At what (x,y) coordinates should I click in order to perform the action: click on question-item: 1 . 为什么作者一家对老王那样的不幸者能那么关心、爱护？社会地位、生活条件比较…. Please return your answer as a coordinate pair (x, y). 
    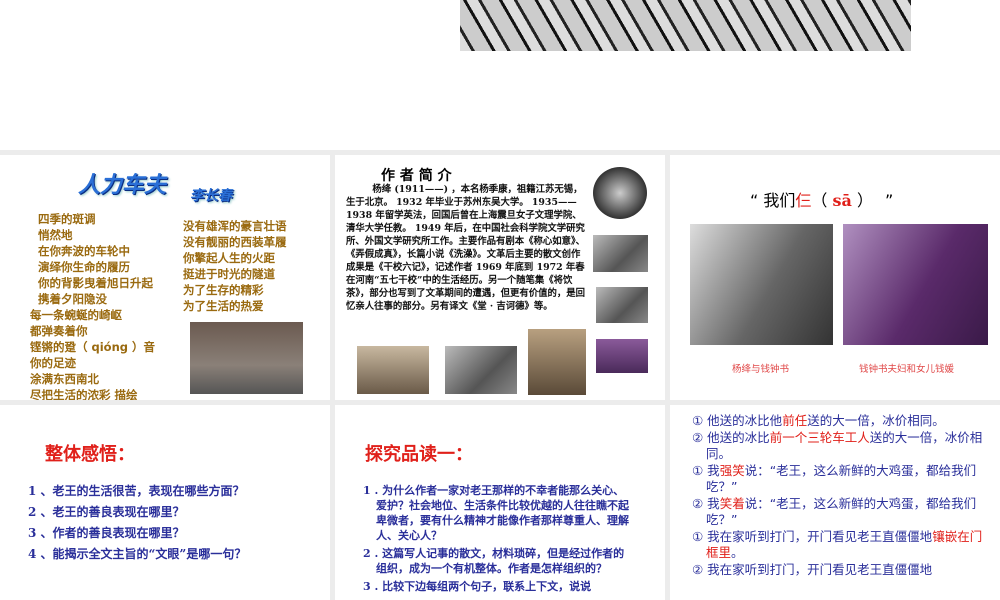
    Looking at the image, I should click on (496, 513).